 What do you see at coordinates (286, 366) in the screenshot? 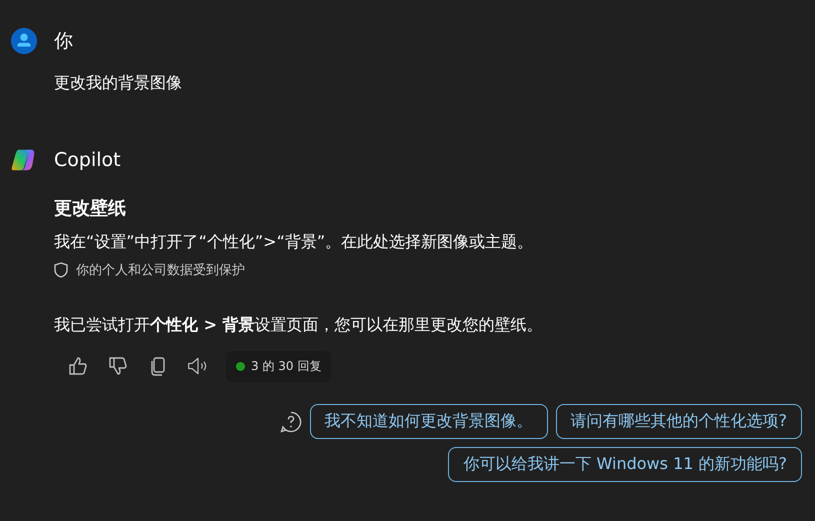
I see `counter-text: 3 的 30 回复` at bounding box center [286, 366].